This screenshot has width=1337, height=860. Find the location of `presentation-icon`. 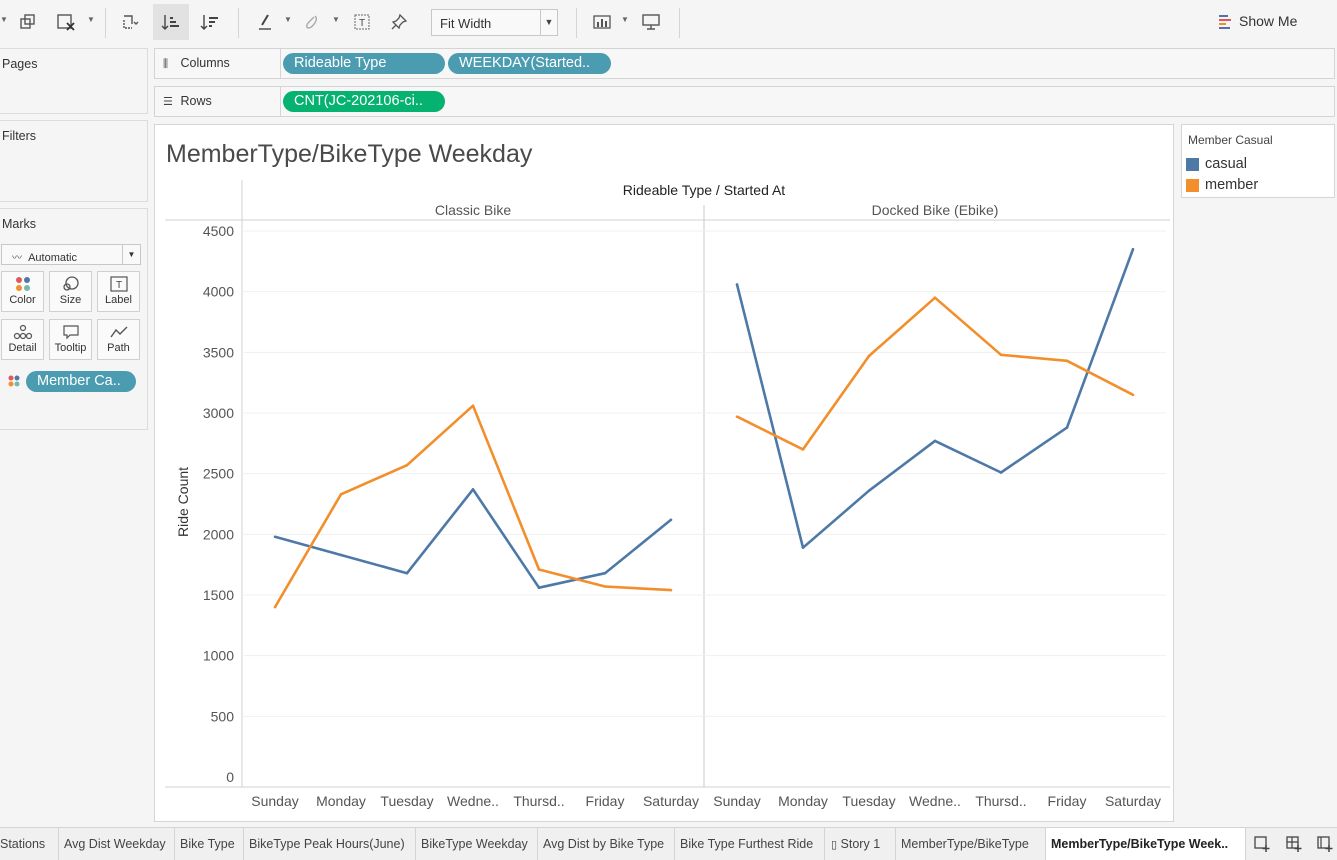

presentation-icon is located at coordinates (651, 22).